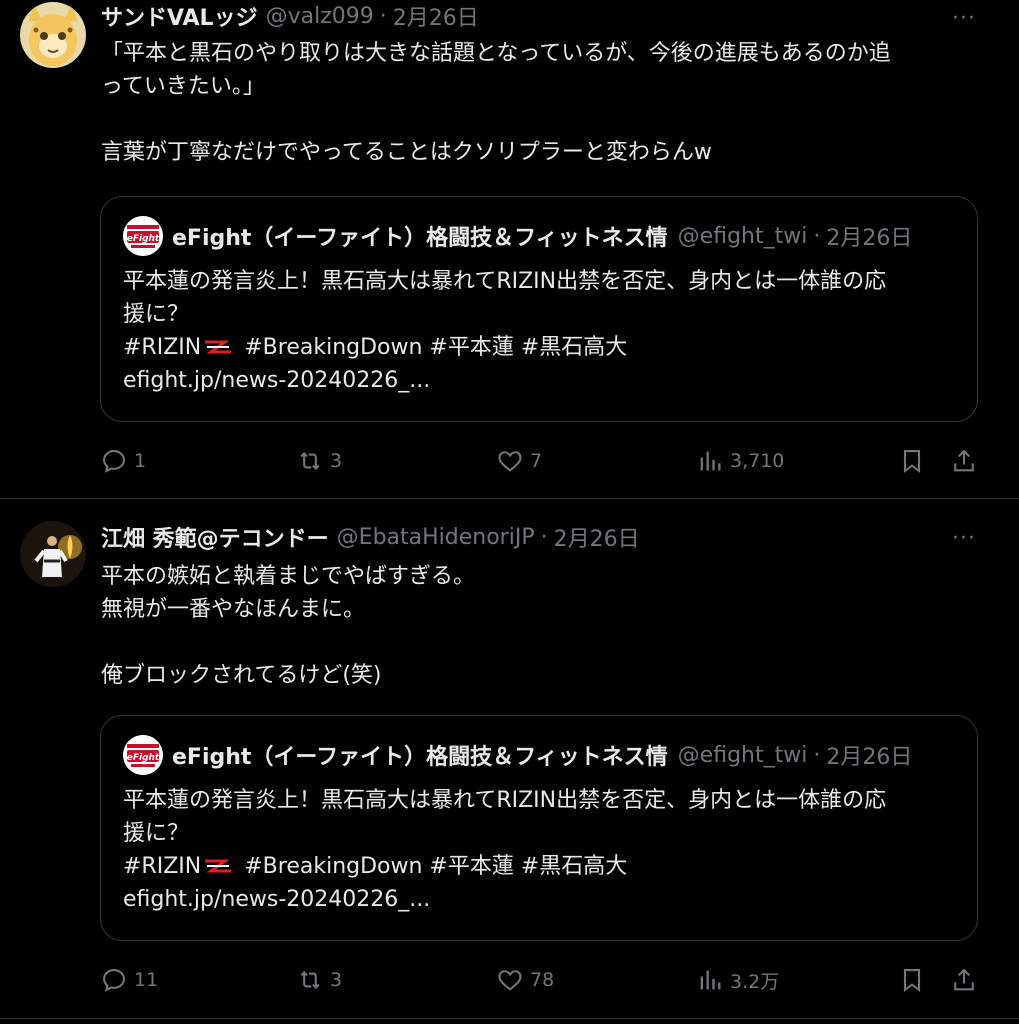 The image size is (1019, 1024). I want to click on reply-button: 1, so click(123, 461).